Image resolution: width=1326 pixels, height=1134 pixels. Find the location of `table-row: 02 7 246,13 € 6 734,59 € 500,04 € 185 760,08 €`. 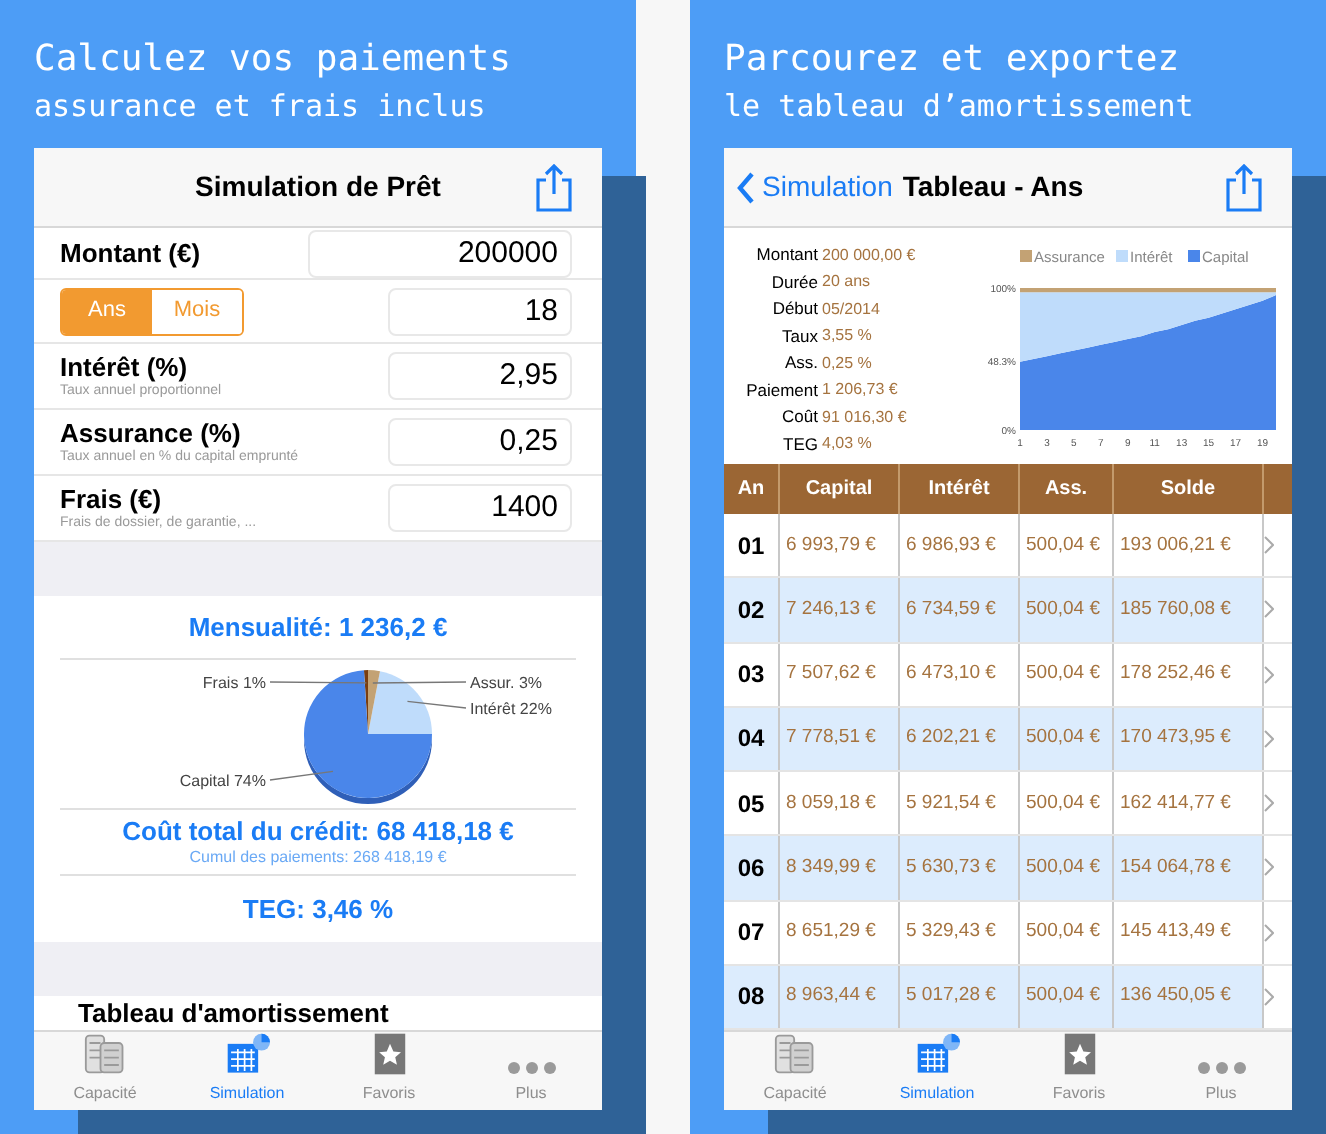

table-row: 02 7 246,13 € 6 734,59 € 500,04 € 185 760,08 € is located at coordinates (1008, 610).